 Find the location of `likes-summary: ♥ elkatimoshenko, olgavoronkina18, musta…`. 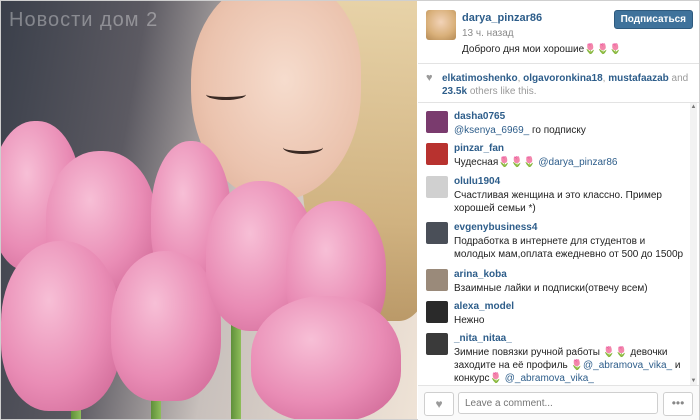

likes-summary: ♥ elkatimoshenko, olgavoronkina18, musta… is located at coordinates (558, 83).